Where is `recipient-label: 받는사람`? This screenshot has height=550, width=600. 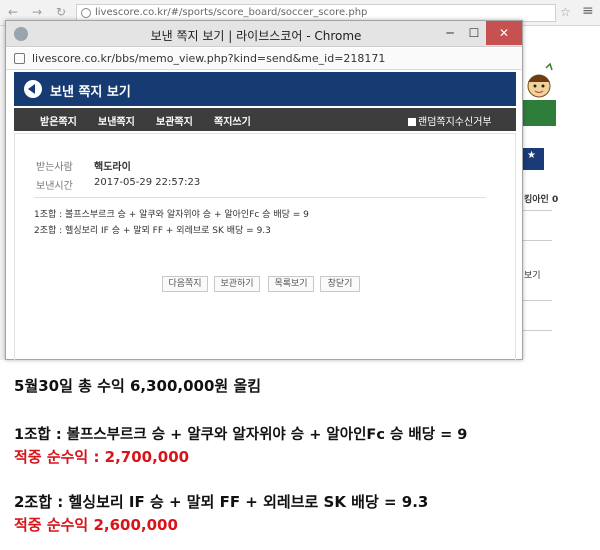
recipient-label: 받는사람 is located at coordinates (54, 167).